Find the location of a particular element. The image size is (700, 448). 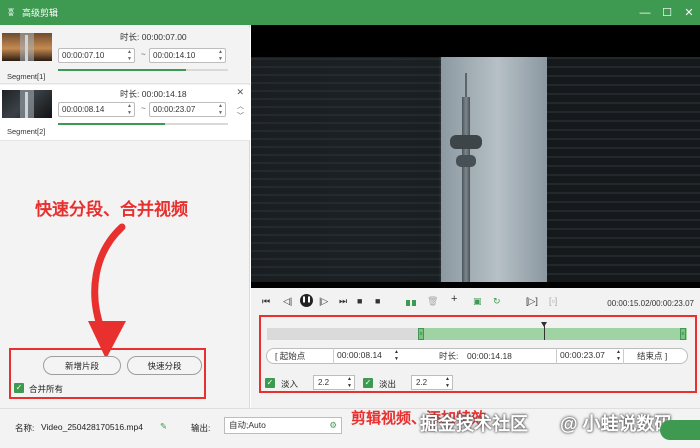

segment-end-input: 00:00:14.10 ▲ ▼ is located at coordinates (187, 55).